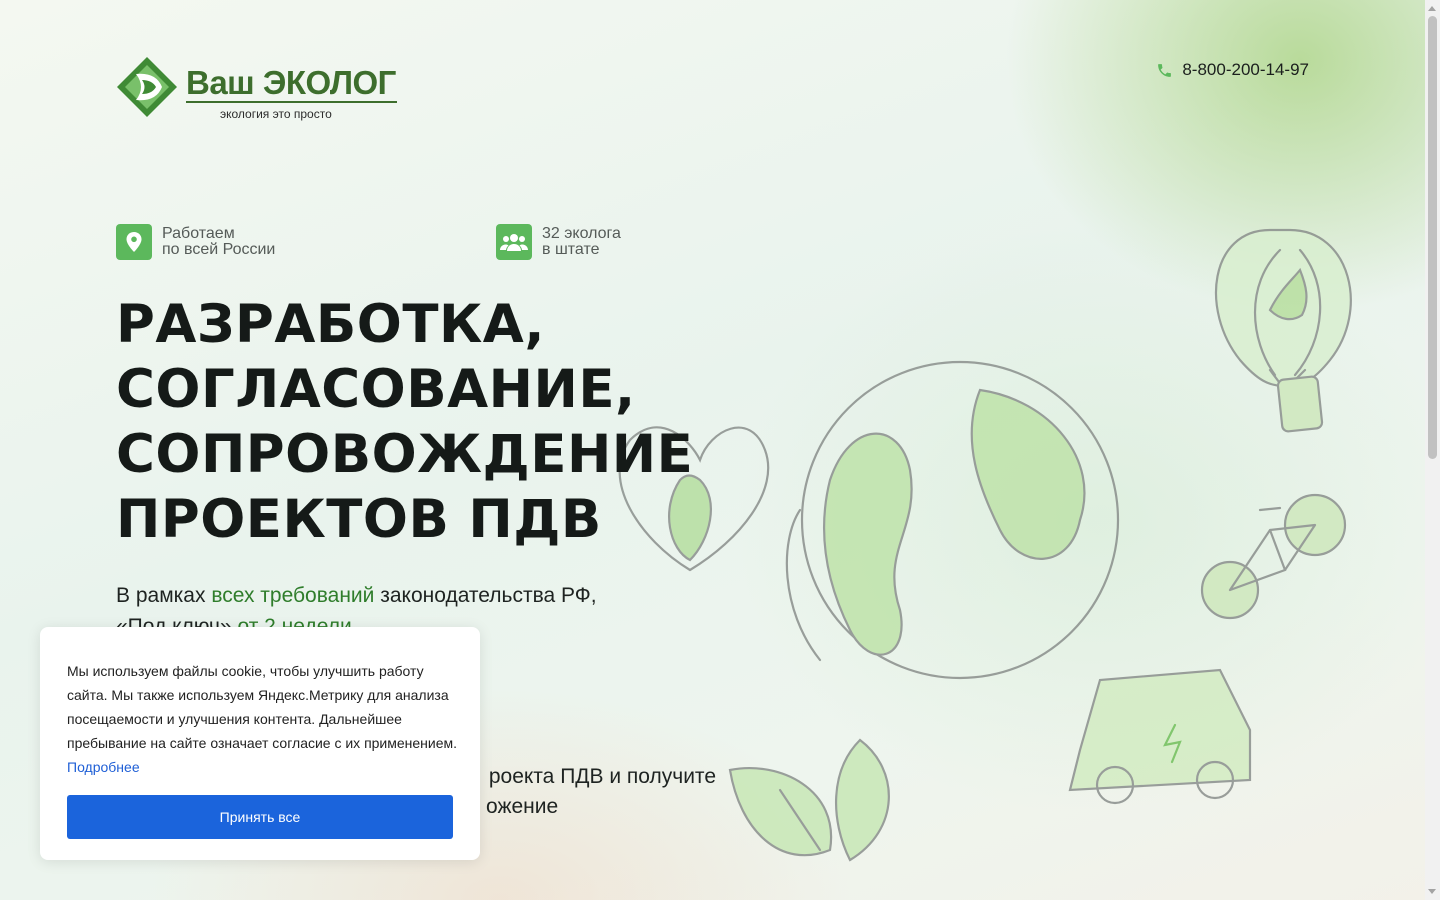 Image resolution: width=1440 pixels, height=900 pixels. Describe the element at coordinates (1165, 70) in the screenshot. I see `phone-icon` at that location.